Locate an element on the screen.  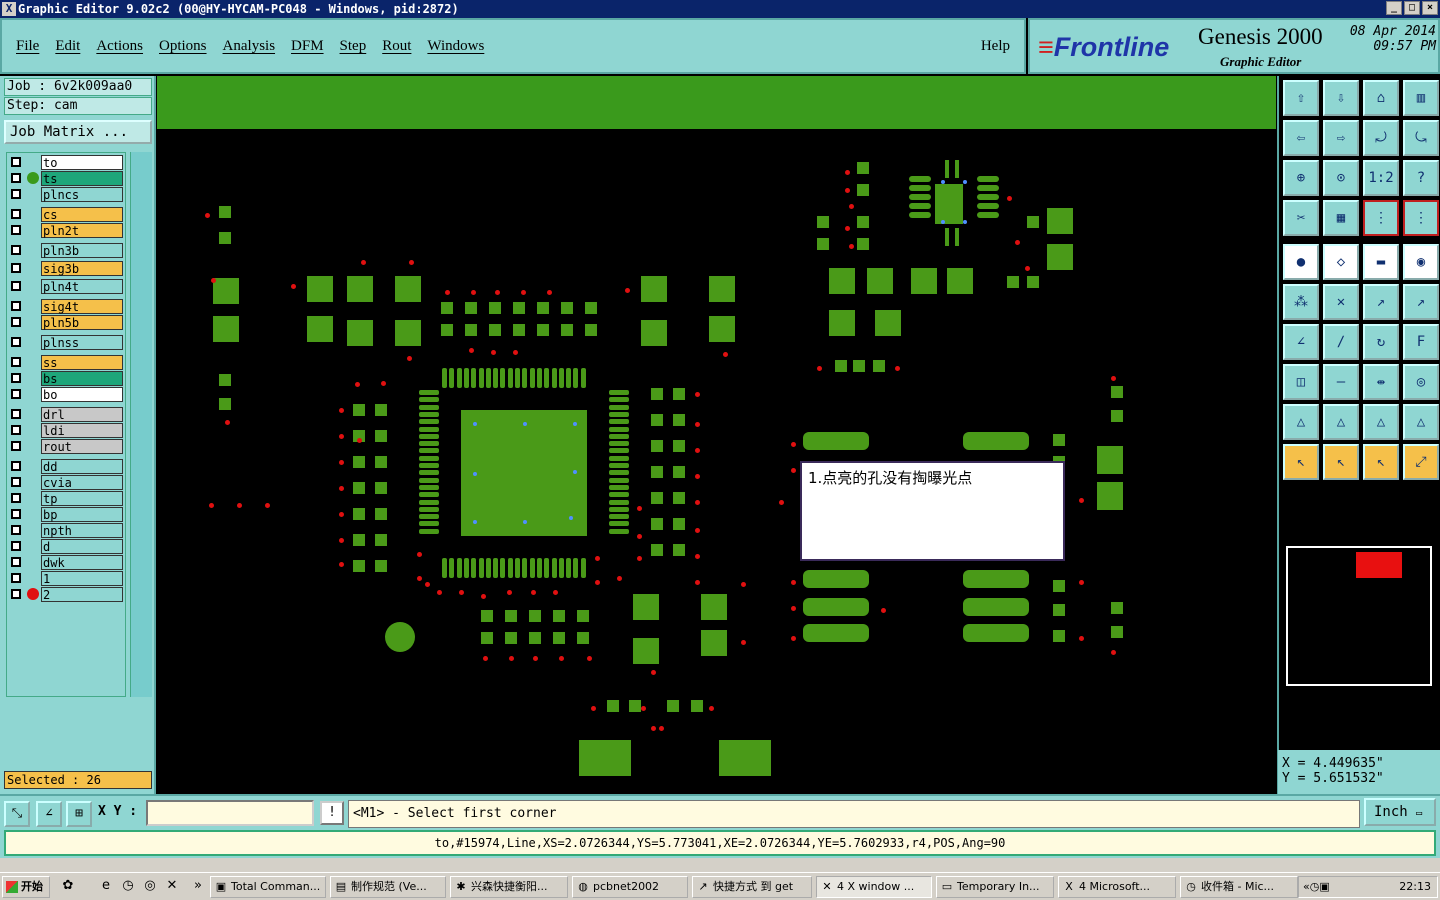
layer-row: tp is located at coordinates (66, 498).